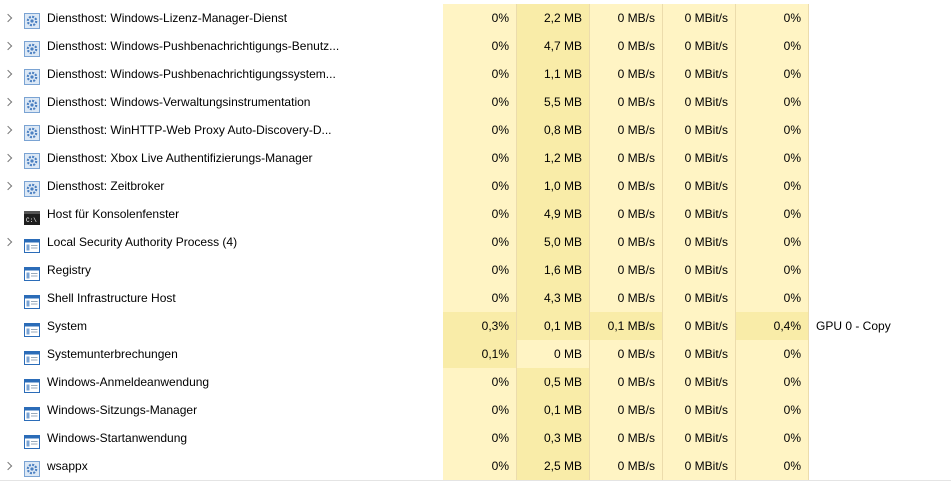 The image size is (951, 487). I want to click on memory-cell: 0,5 MB, so click(553, 382).